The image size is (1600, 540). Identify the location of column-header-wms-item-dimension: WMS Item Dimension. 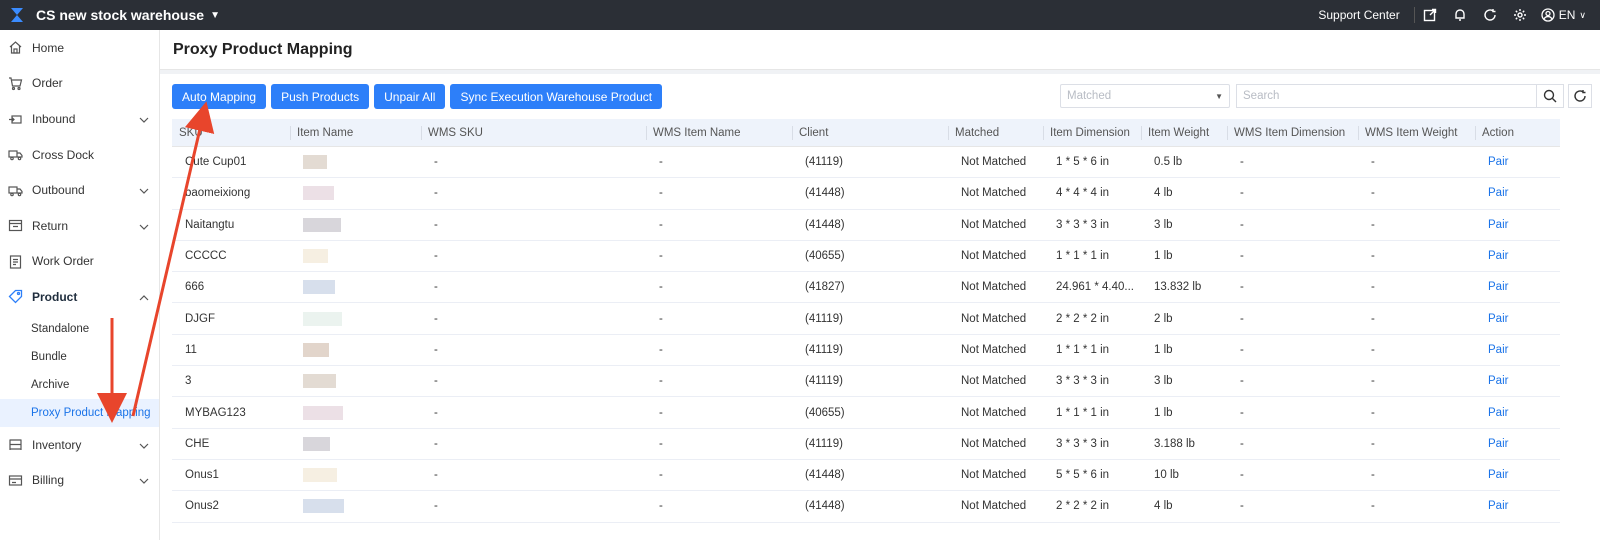
(1292, 133).